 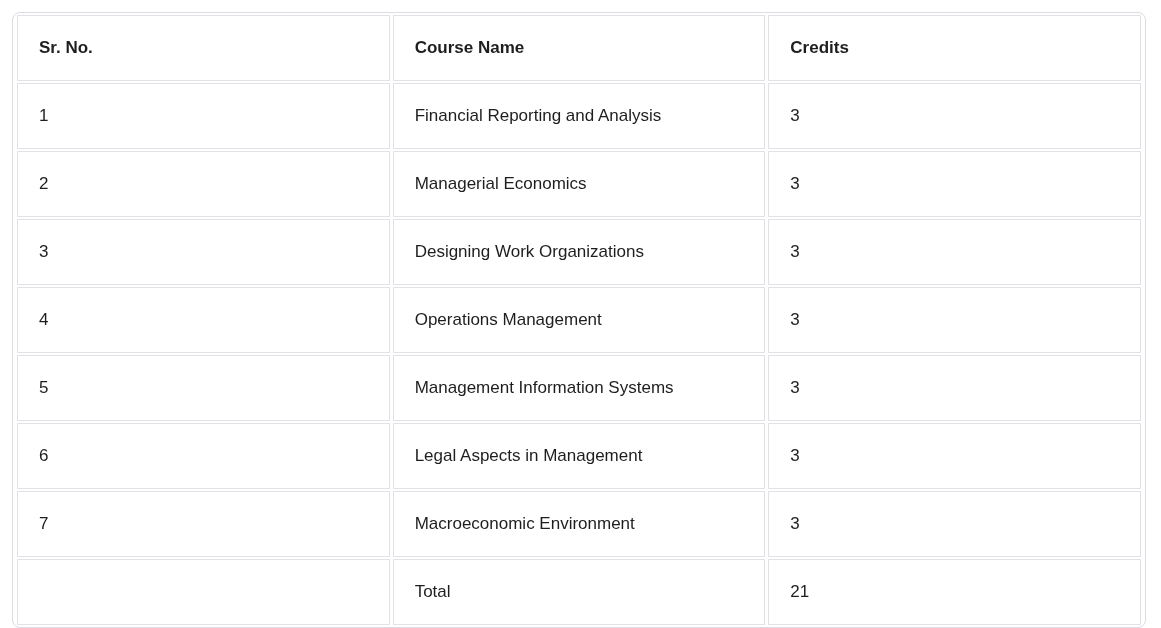 I want to click on table-cell: Management Information Systems, so click(x=579, y=388).